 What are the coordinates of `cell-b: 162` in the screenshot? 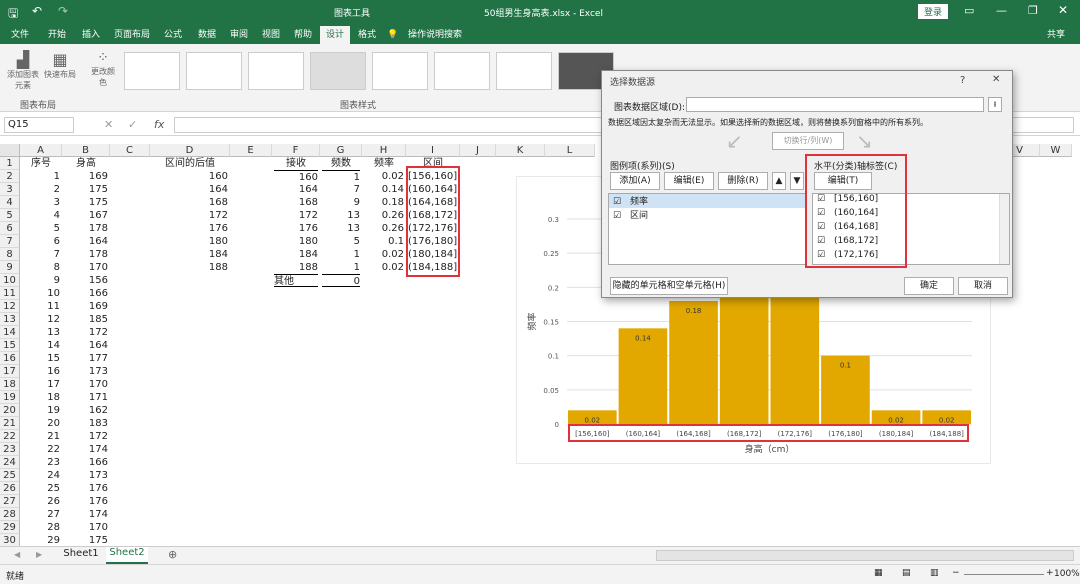 It's located at (86, 410).